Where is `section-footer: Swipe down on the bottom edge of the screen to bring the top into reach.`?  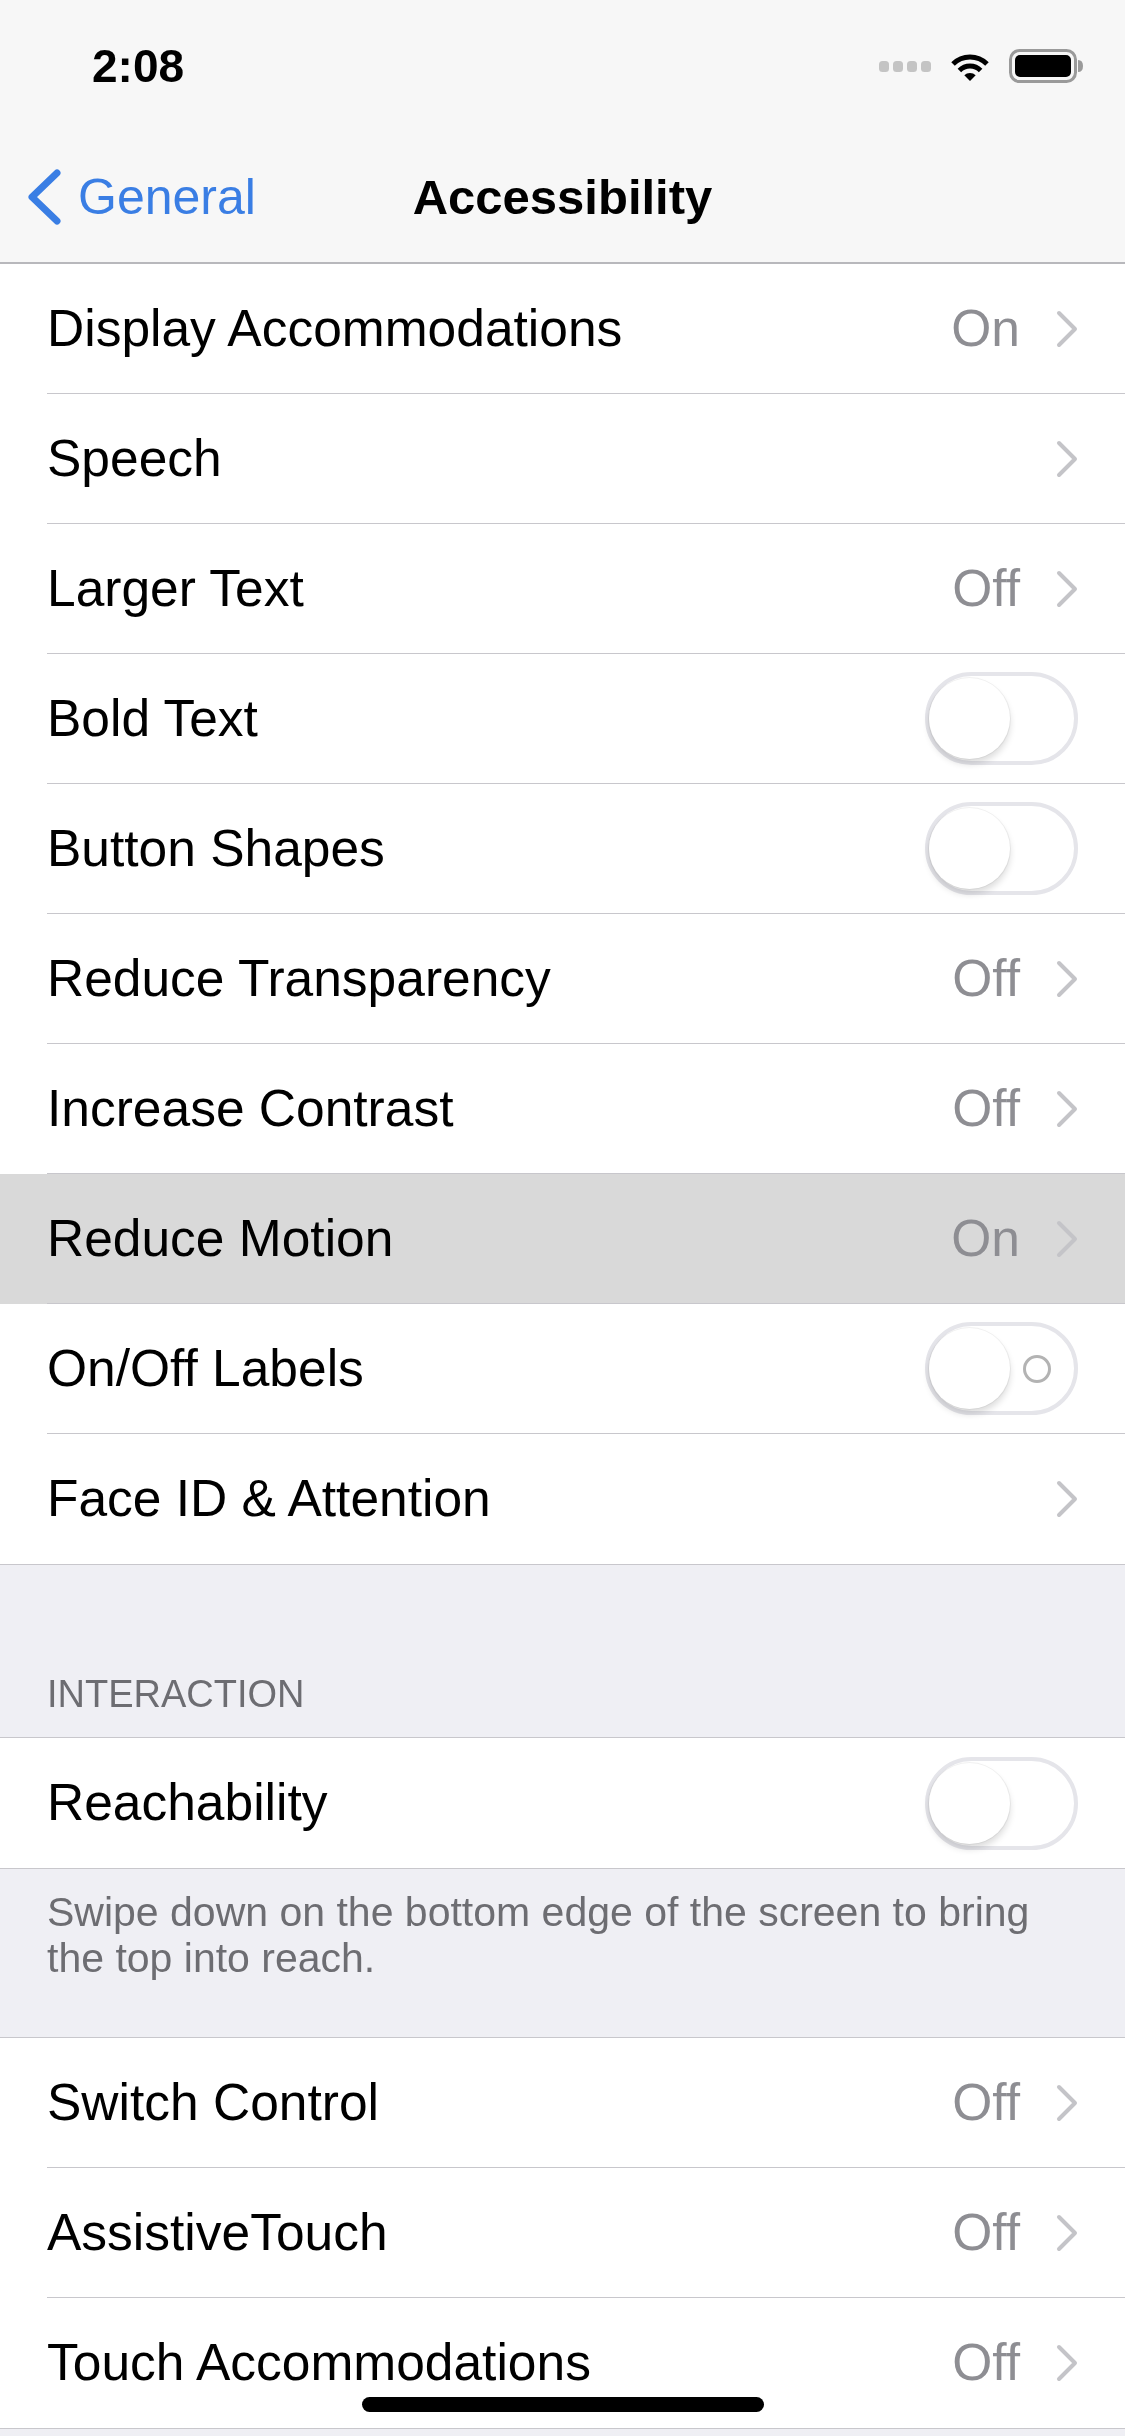 section-footer: Swipe down on the bottom edge of the screen to bring the top into reach. is located at coordinates (562, 1925).